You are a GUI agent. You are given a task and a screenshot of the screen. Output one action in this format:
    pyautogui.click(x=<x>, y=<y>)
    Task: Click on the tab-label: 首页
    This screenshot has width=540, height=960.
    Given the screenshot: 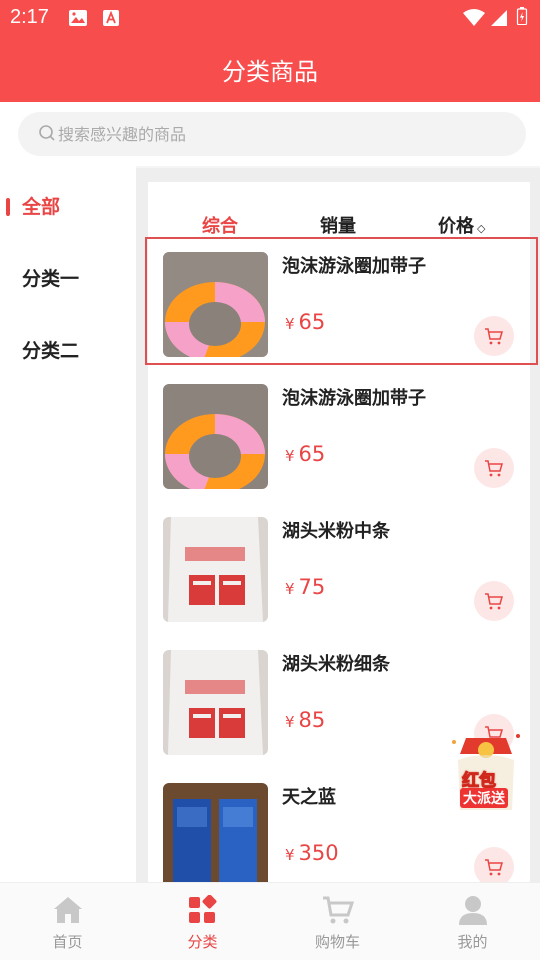 What is the action you would take?
    pyautogui.click(x=67, y=942)
    